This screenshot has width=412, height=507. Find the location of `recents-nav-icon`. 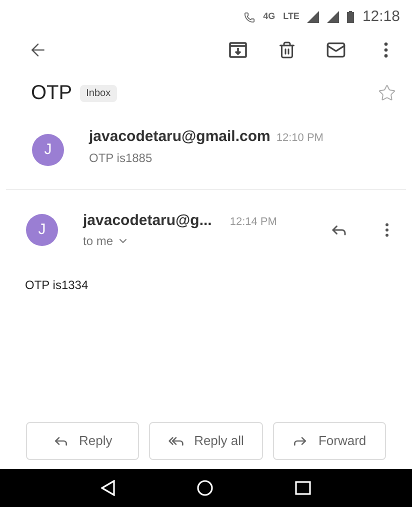

recents-nav-icon is located at coordinates (303, 488).